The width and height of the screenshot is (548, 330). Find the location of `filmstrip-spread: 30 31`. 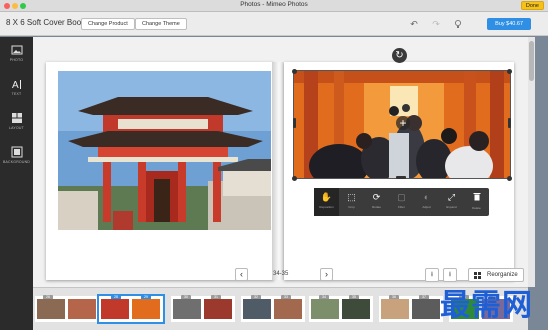

filmstrip-spread: 30 31 is located at coordinates (203, 308).